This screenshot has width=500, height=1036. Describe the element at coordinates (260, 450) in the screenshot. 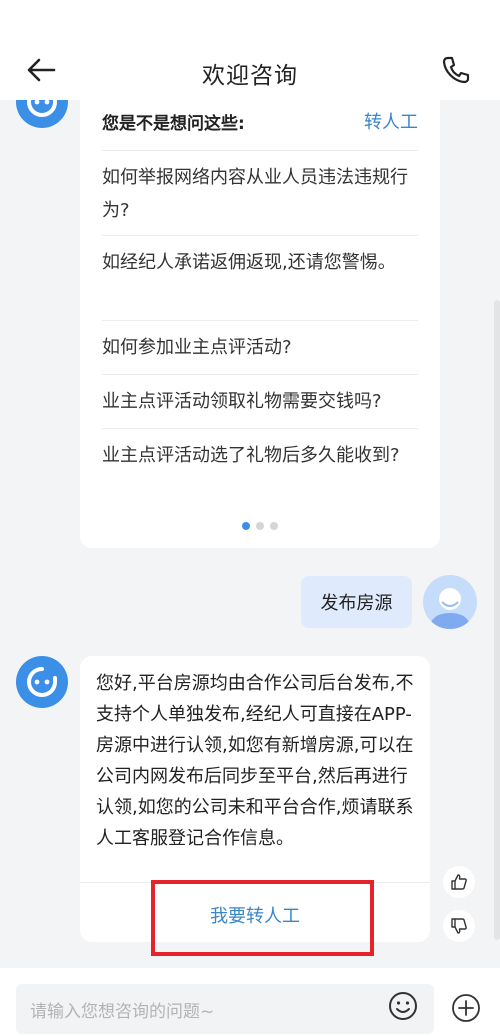

I see `suggestion-item: 业主点评活动选了礼物后多久能收到?` at that location.